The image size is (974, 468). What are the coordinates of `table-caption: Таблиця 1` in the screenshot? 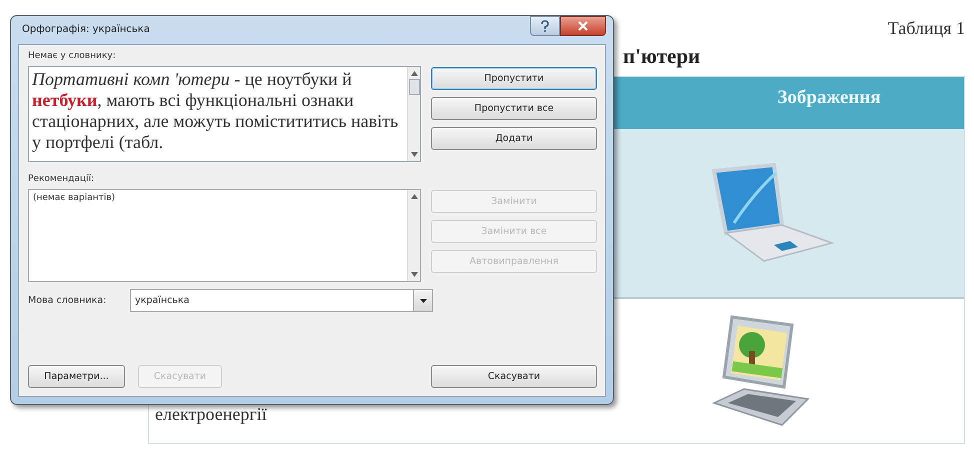 It's located at (926, 29).